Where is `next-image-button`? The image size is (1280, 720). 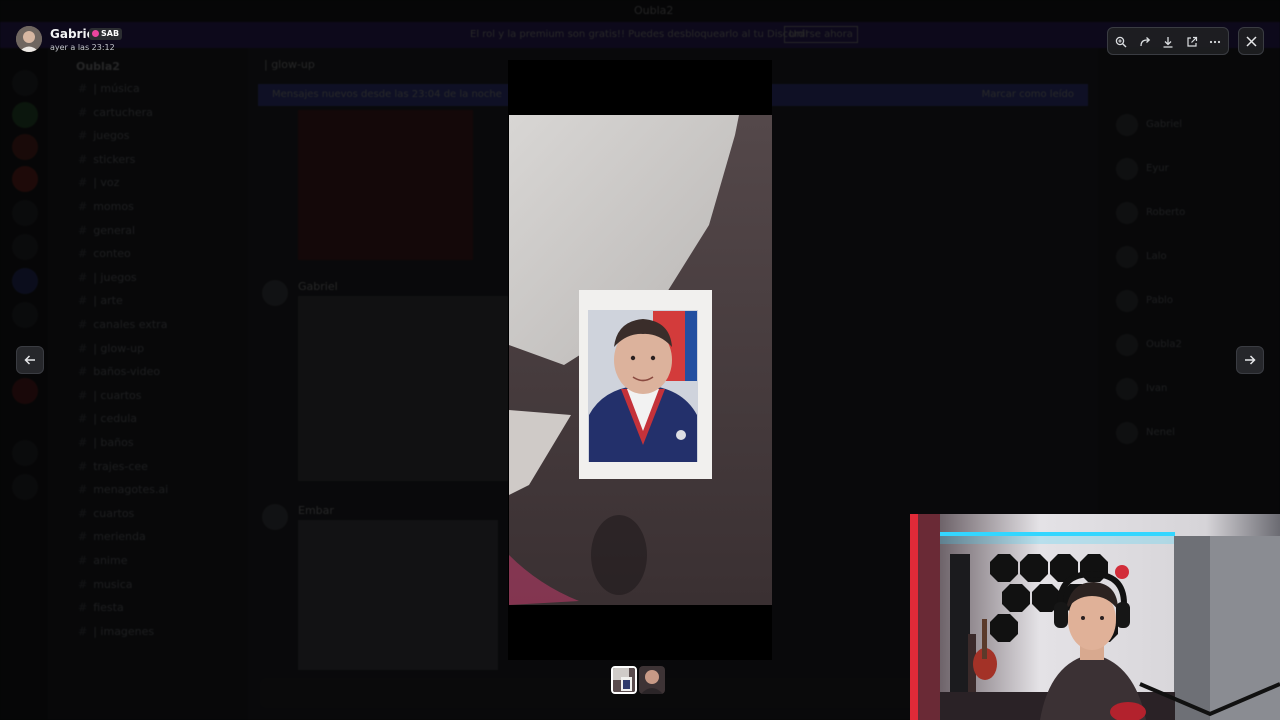 next-image-button is located at coordinates (1250, 360).